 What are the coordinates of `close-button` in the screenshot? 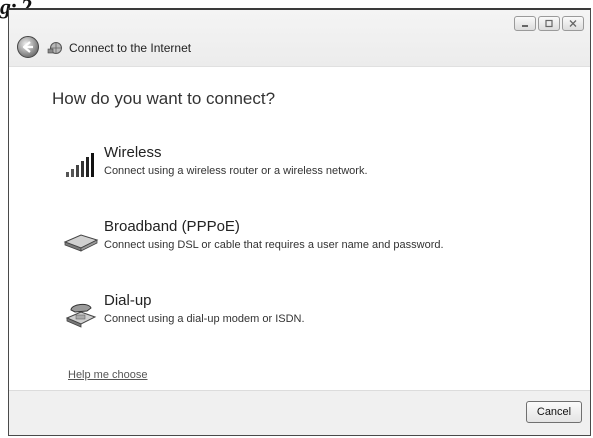 It's located at (573, 23).